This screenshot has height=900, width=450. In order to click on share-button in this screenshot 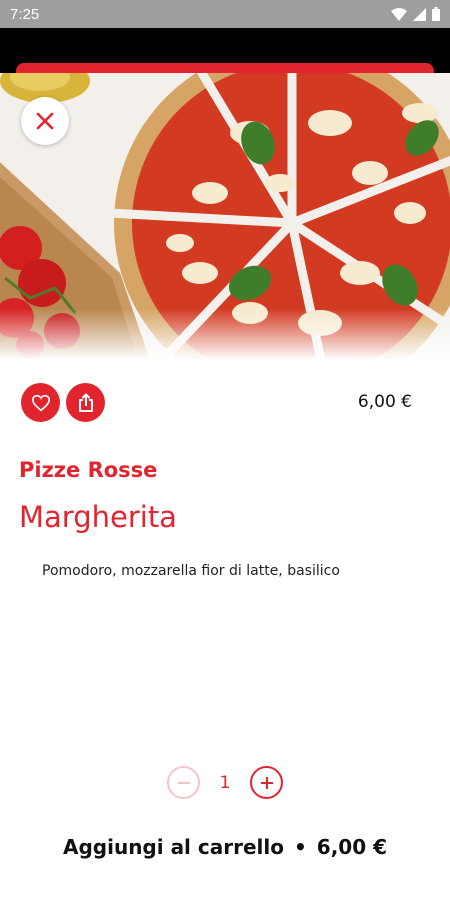, I will do `click(85, 402)`.